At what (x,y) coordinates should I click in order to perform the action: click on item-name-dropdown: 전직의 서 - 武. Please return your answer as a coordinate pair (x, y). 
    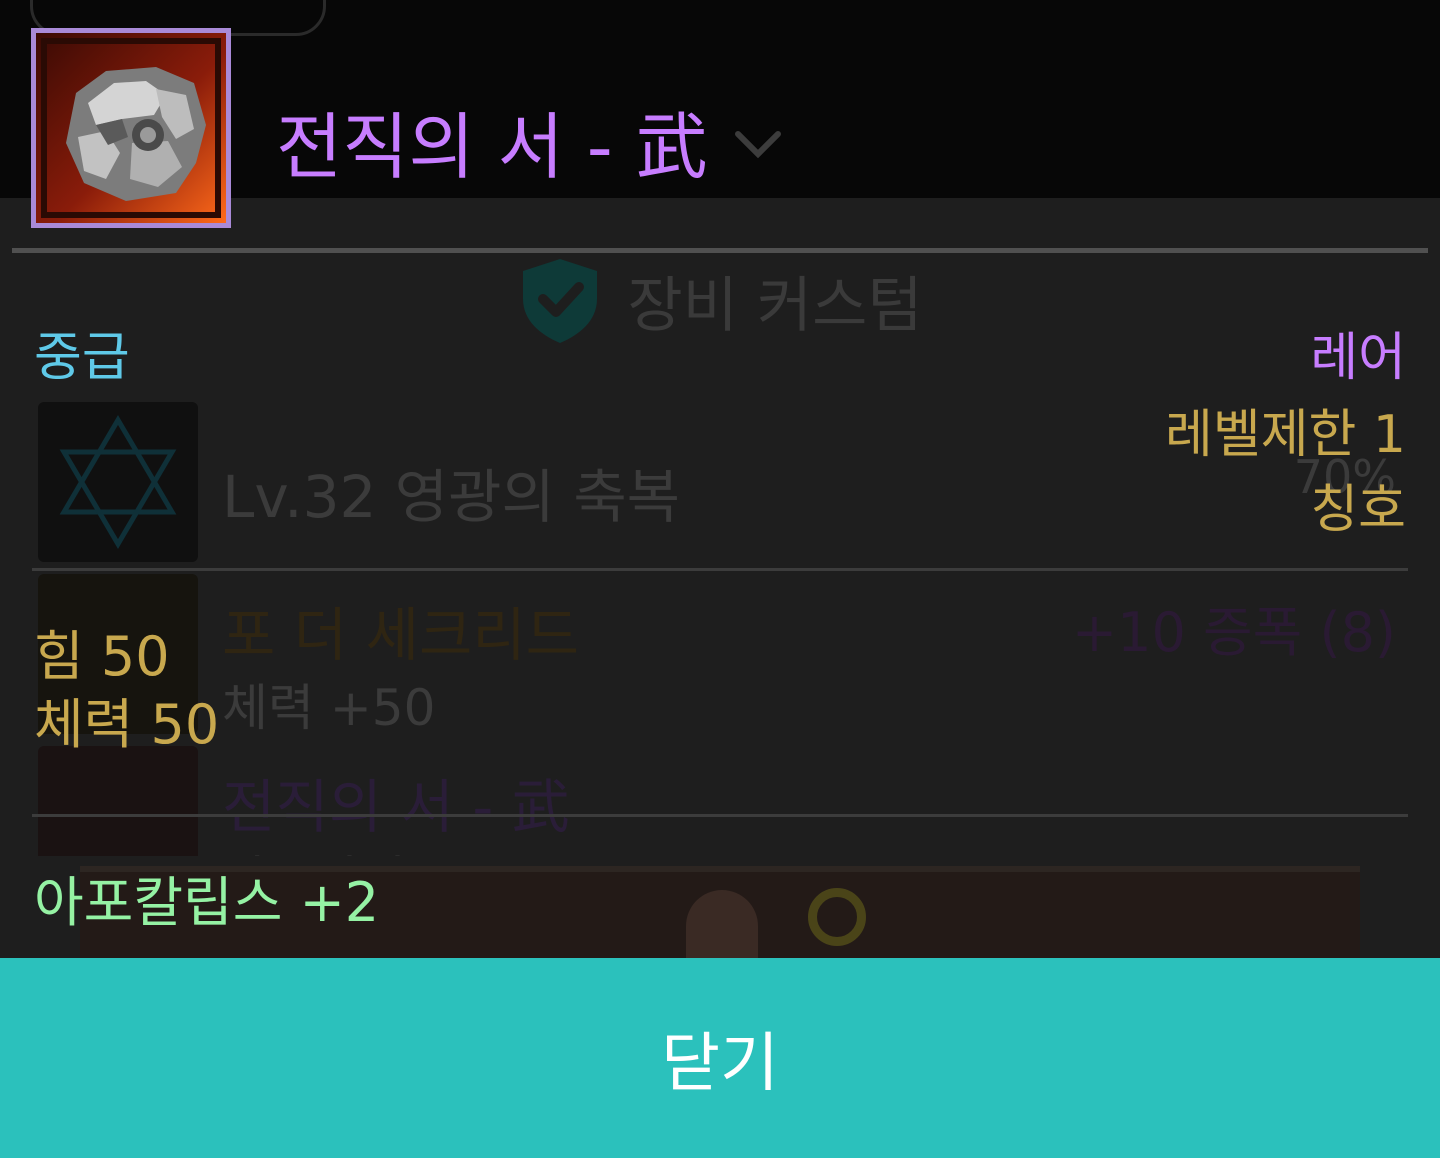
    Looking at the image, I should click on (529, 140).